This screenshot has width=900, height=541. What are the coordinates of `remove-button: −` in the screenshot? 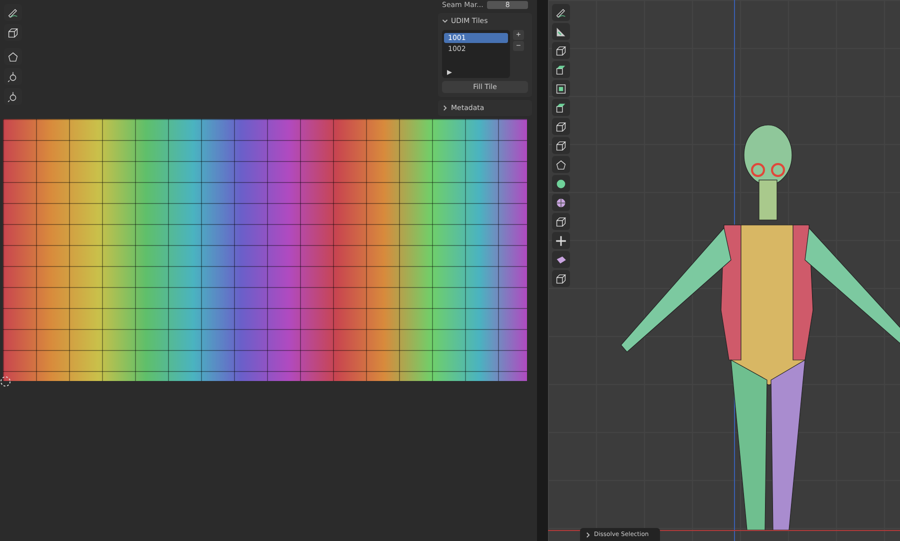 It's located at (518, 46).